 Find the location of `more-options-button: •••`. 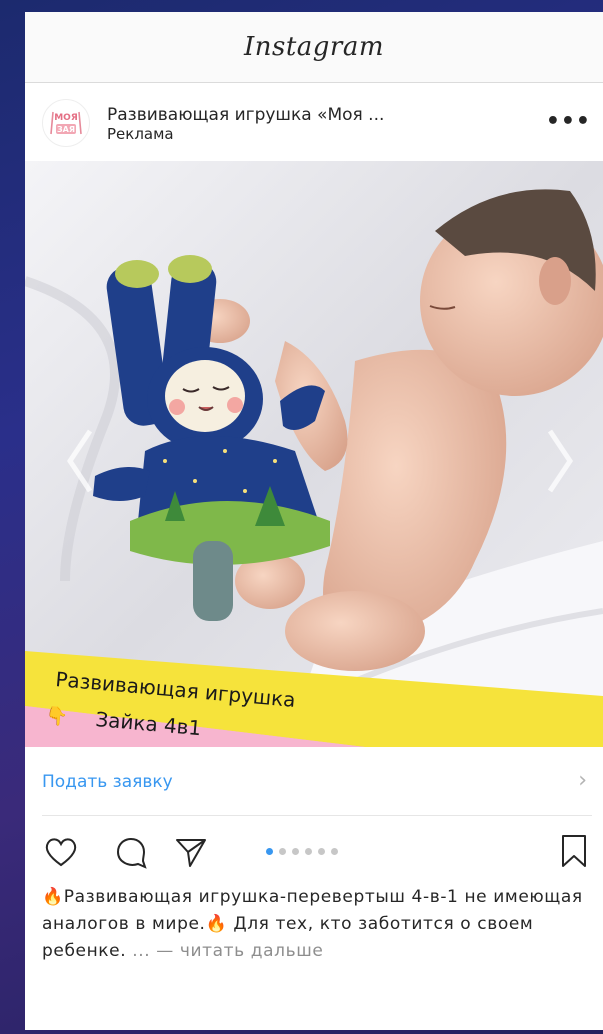

more-options-button: ••• is located at coordinates (568, 121).